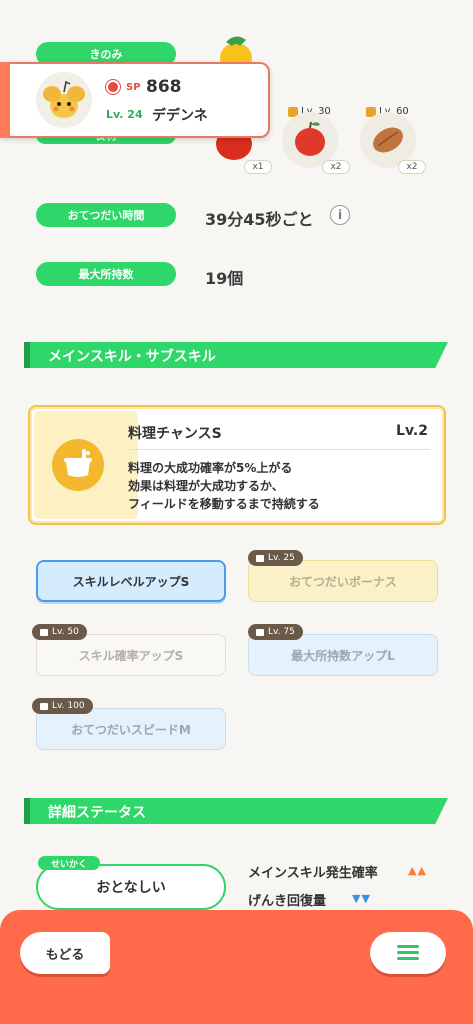  Describe the element at coordinates (224, 504) in the screenshot. I see `desc-line-3: フィールドを移動するまで持続する` at that location.